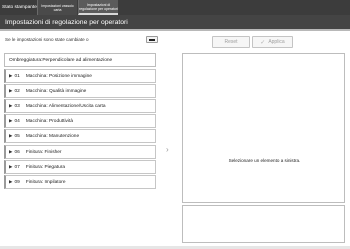 Image resolution: width=350 pixels, height=249 pixels. I want to click on chevron-right-icon: ›, so click(167, 149).